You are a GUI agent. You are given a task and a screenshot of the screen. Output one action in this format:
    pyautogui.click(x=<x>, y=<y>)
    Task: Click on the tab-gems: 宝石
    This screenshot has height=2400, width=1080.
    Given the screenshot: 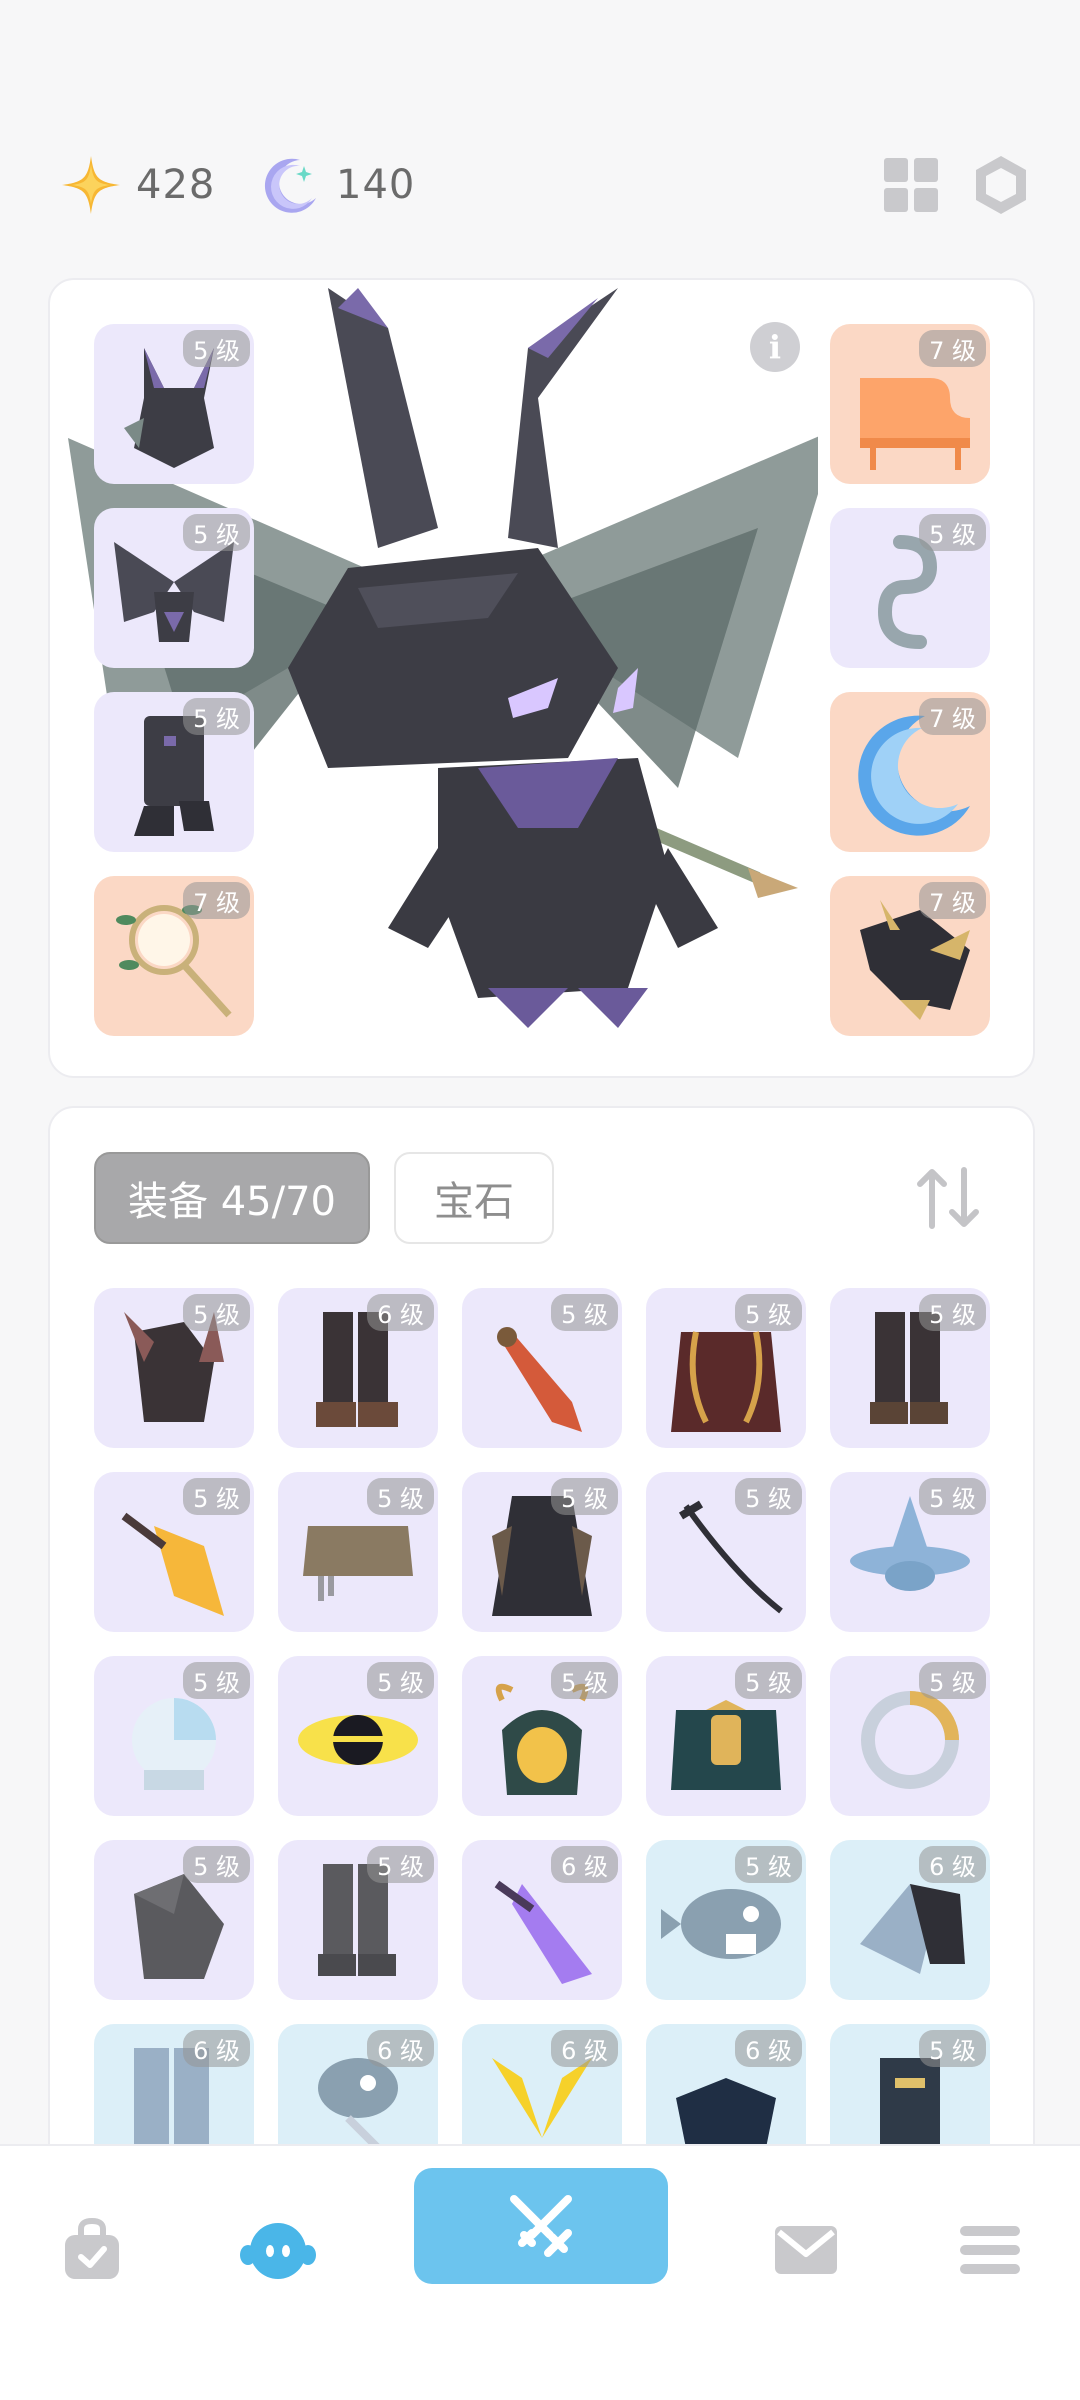 What is the action you would take?
    pyautogui.click(x=474, y=1198)
    